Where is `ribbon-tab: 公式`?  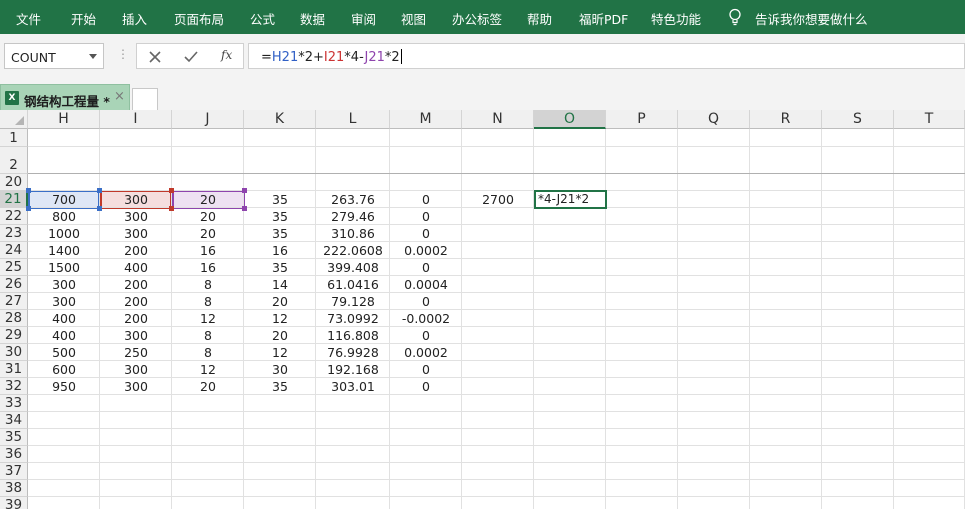 ribbon-tab: 公式 is located at coordinates (262, 18).